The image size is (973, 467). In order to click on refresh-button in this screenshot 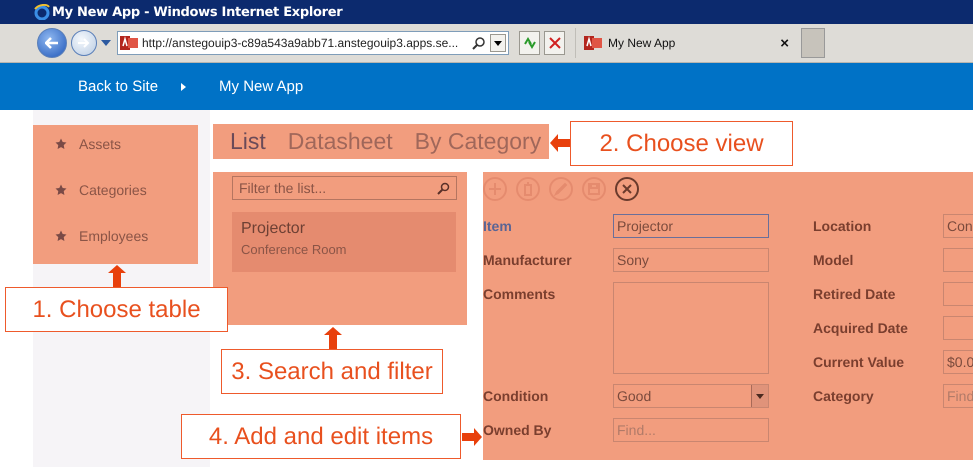, I will do `click(529, 43)`.